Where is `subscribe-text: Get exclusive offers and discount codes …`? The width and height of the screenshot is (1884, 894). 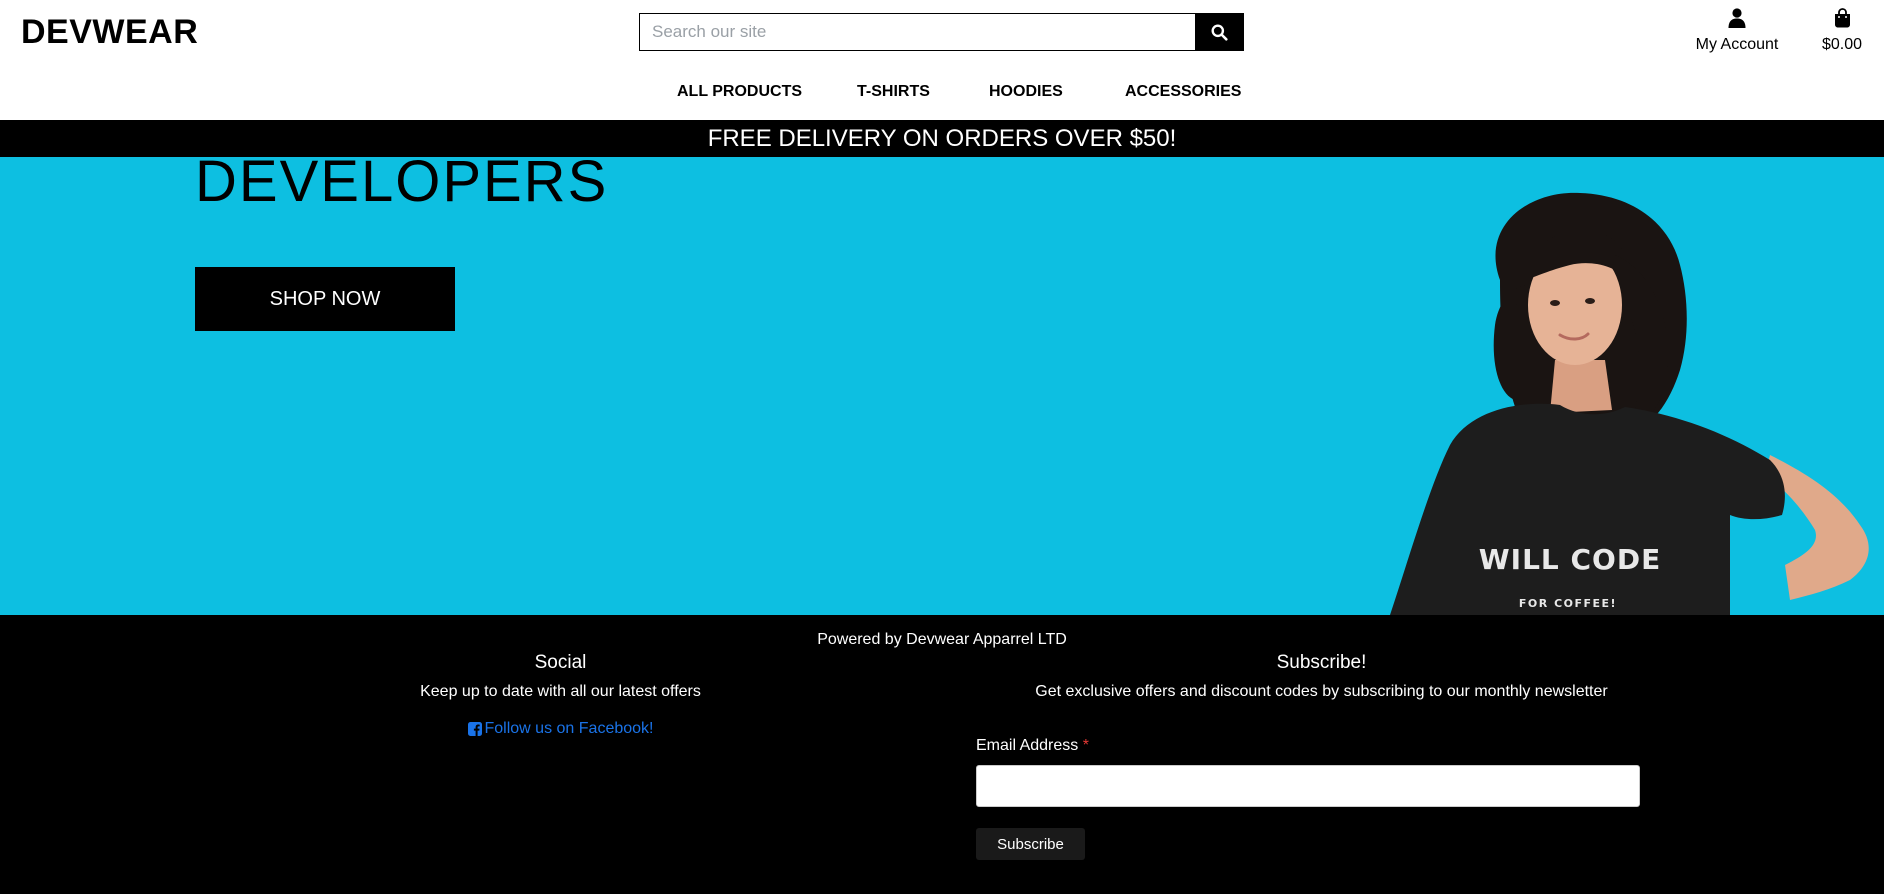
subscribe-text: Get exclusive offers and discount codes … is located at coordinates (1321, 691).